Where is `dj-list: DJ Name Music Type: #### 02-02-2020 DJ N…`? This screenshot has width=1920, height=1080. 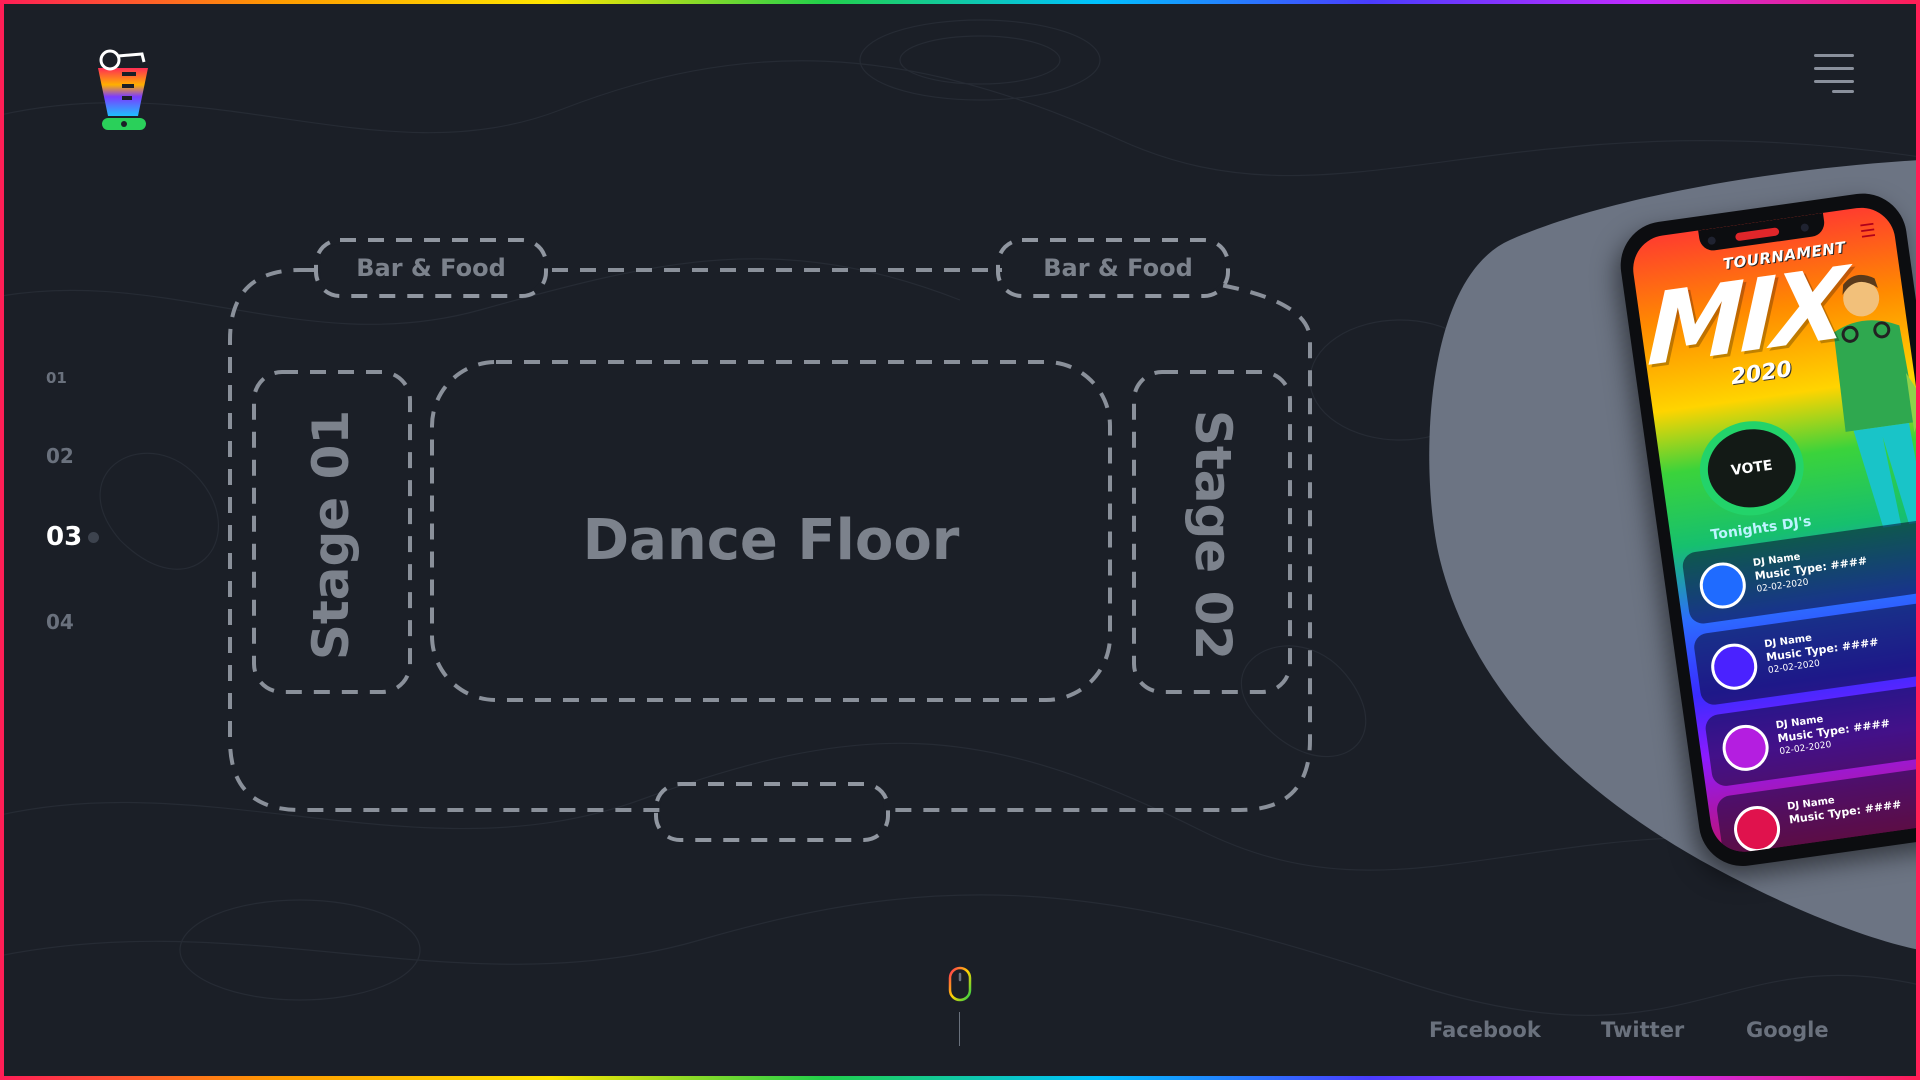
dj-list: DJ Name Music Type: #### 02-02-2020 DJ N… is located at coordinates (1800, 686).